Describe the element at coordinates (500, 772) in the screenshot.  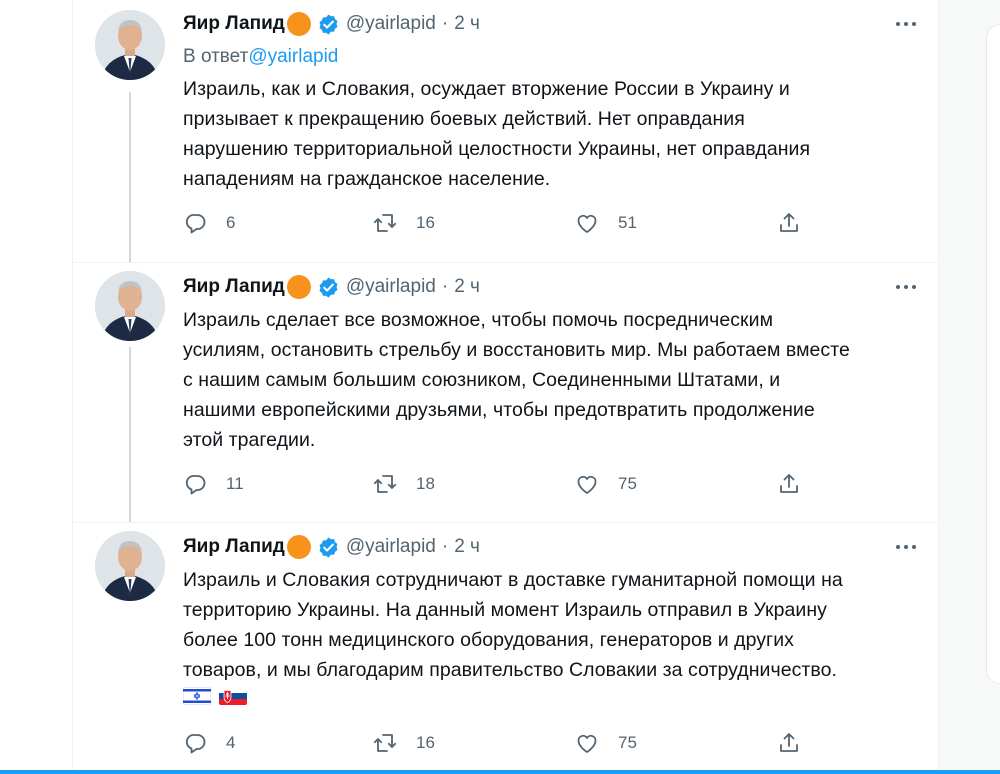
I see `bottom-accent-bar` at that location.